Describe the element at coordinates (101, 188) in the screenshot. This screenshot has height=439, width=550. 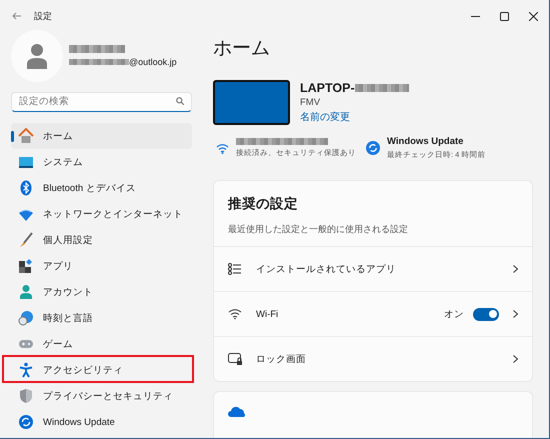
I see `nav-item: Bluetooth とデバイス` at that location.